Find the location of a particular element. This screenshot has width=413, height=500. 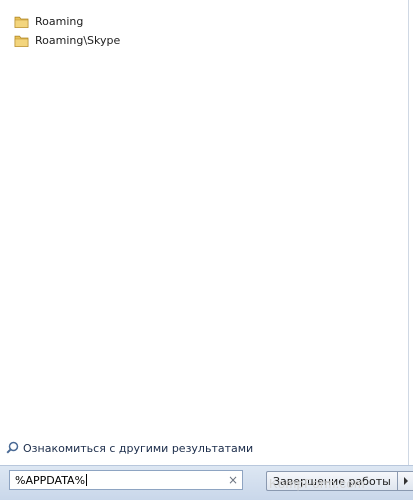

result-item-roaming: Roaming is located at coordinates (48, 21).